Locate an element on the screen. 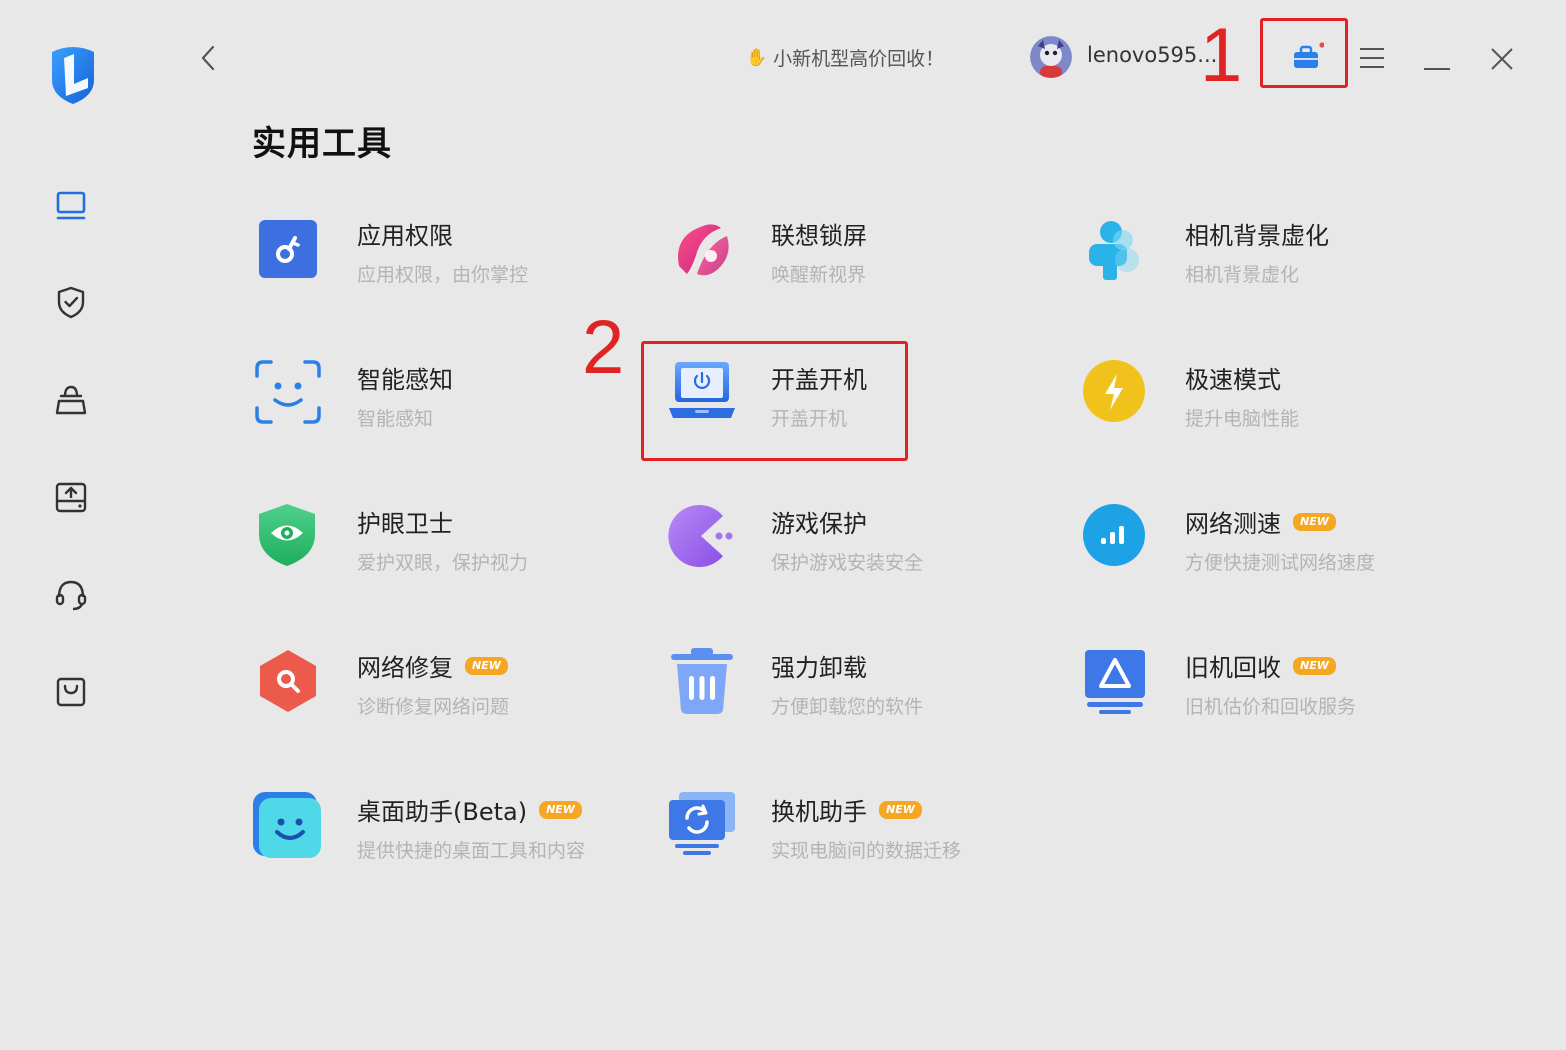 This screenshot has width=1566, height=1050. trash-icon is located at coordinates (702, 683).